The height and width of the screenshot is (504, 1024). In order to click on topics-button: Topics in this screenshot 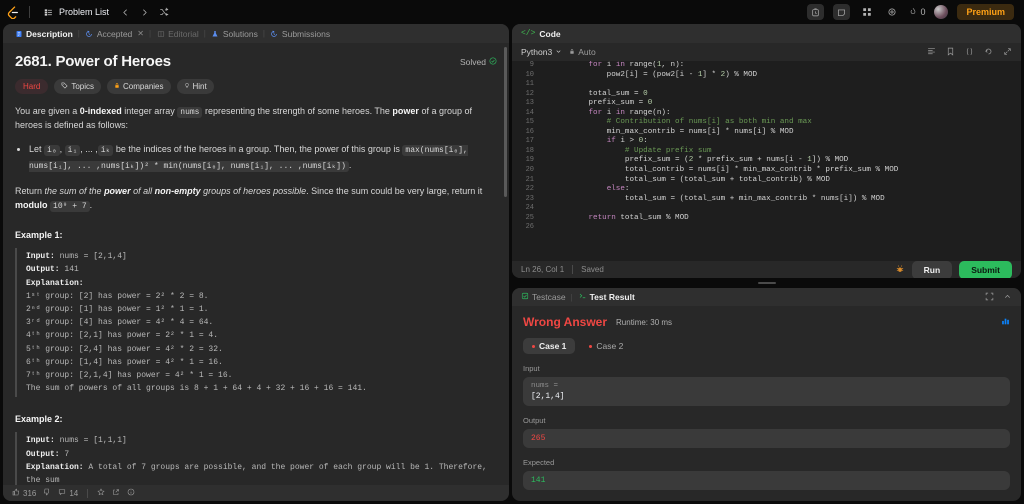, I will do `click(78, 86)`.